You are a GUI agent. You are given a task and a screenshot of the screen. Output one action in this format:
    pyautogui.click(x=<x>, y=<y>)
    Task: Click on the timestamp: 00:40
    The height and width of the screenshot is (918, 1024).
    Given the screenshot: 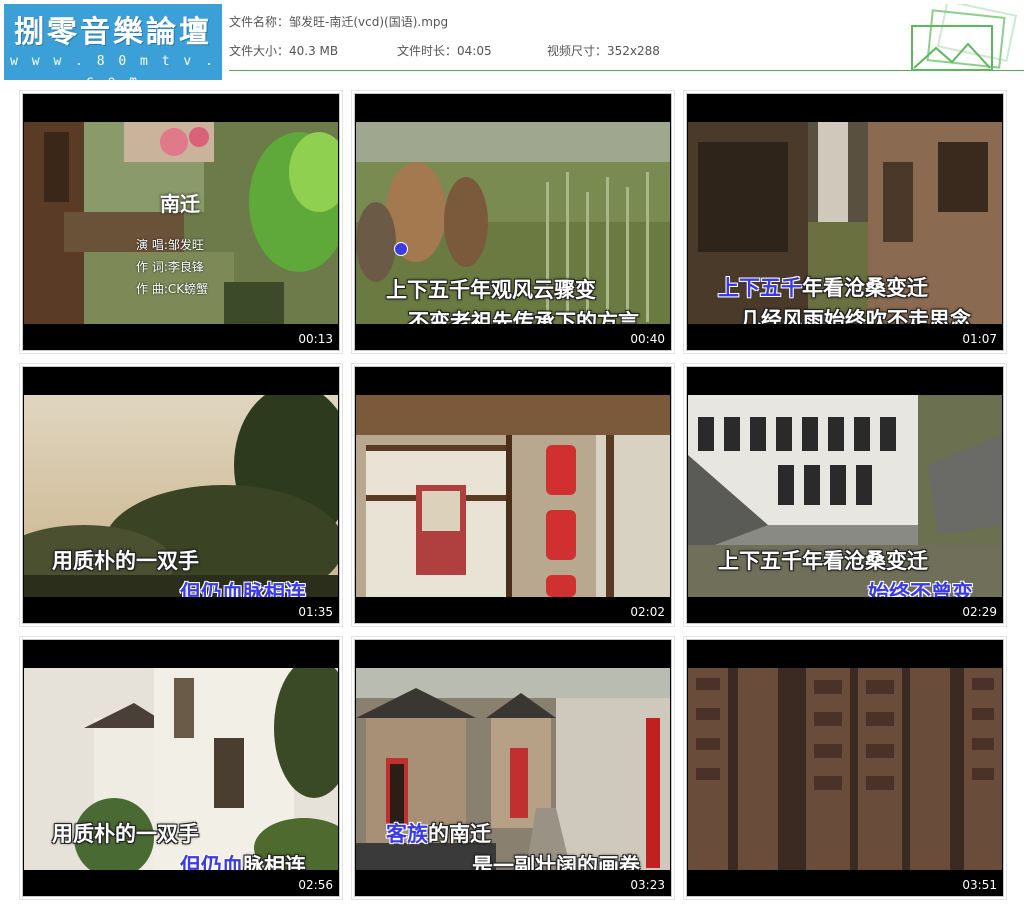 What is the action you would take?
    pyautogui.click(x=647, y=339)
    